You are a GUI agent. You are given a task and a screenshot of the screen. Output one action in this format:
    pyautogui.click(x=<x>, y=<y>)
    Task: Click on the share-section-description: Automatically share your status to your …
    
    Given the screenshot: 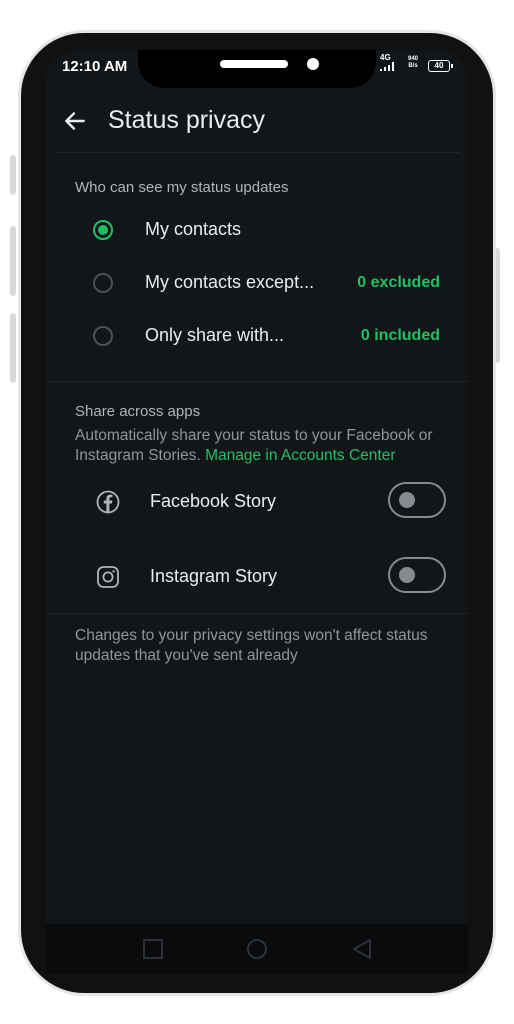 What is the action you would take?
    pyautogui.click(x=270, y=446)
    